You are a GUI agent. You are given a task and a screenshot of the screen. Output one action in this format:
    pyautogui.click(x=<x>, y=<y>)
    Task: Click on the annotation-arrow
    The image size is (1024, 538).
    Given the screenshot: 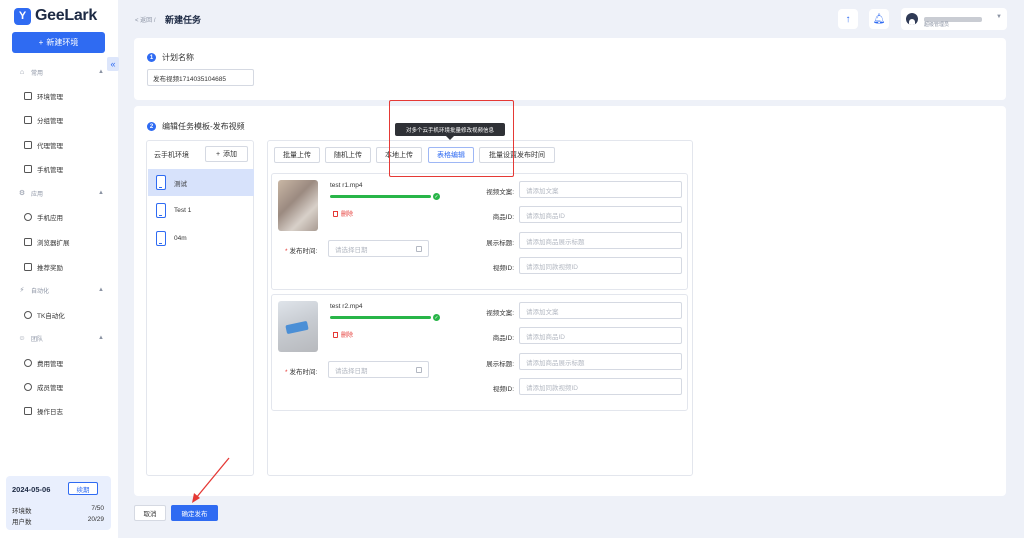 What is the action you would take?
    pyautogui.click(x=211, y=480)
    